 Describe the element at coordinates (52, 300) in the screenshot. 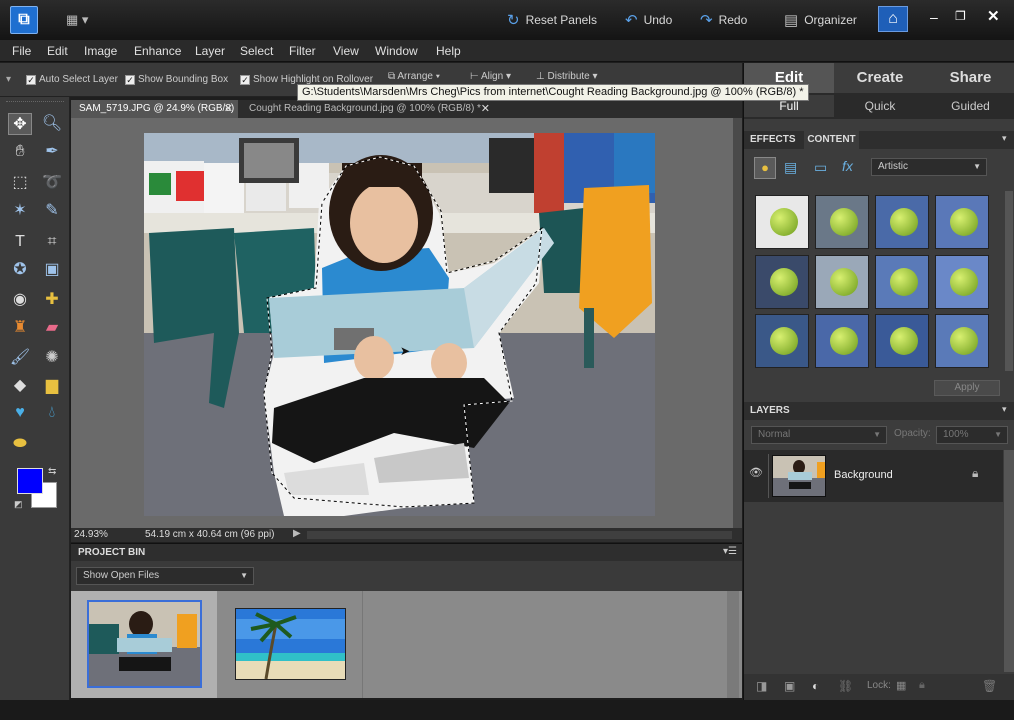

I see `healing-brush-tool-icon: ✚` at that location.